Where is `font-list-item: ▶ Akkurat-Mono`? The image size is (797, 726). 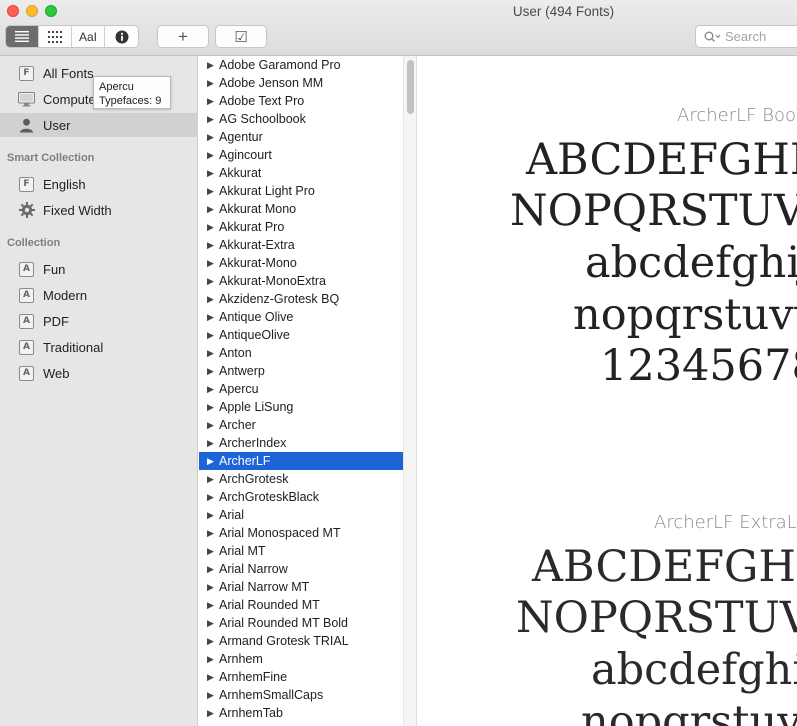 font-list-item: ▶ Akkurat-Mono is located at coordinates (301, 263).